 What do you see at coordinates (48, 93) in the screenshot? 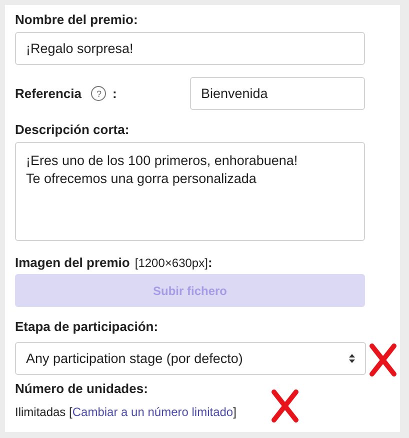
I see `field-label: Referencia` at bounding box center [48, 93].